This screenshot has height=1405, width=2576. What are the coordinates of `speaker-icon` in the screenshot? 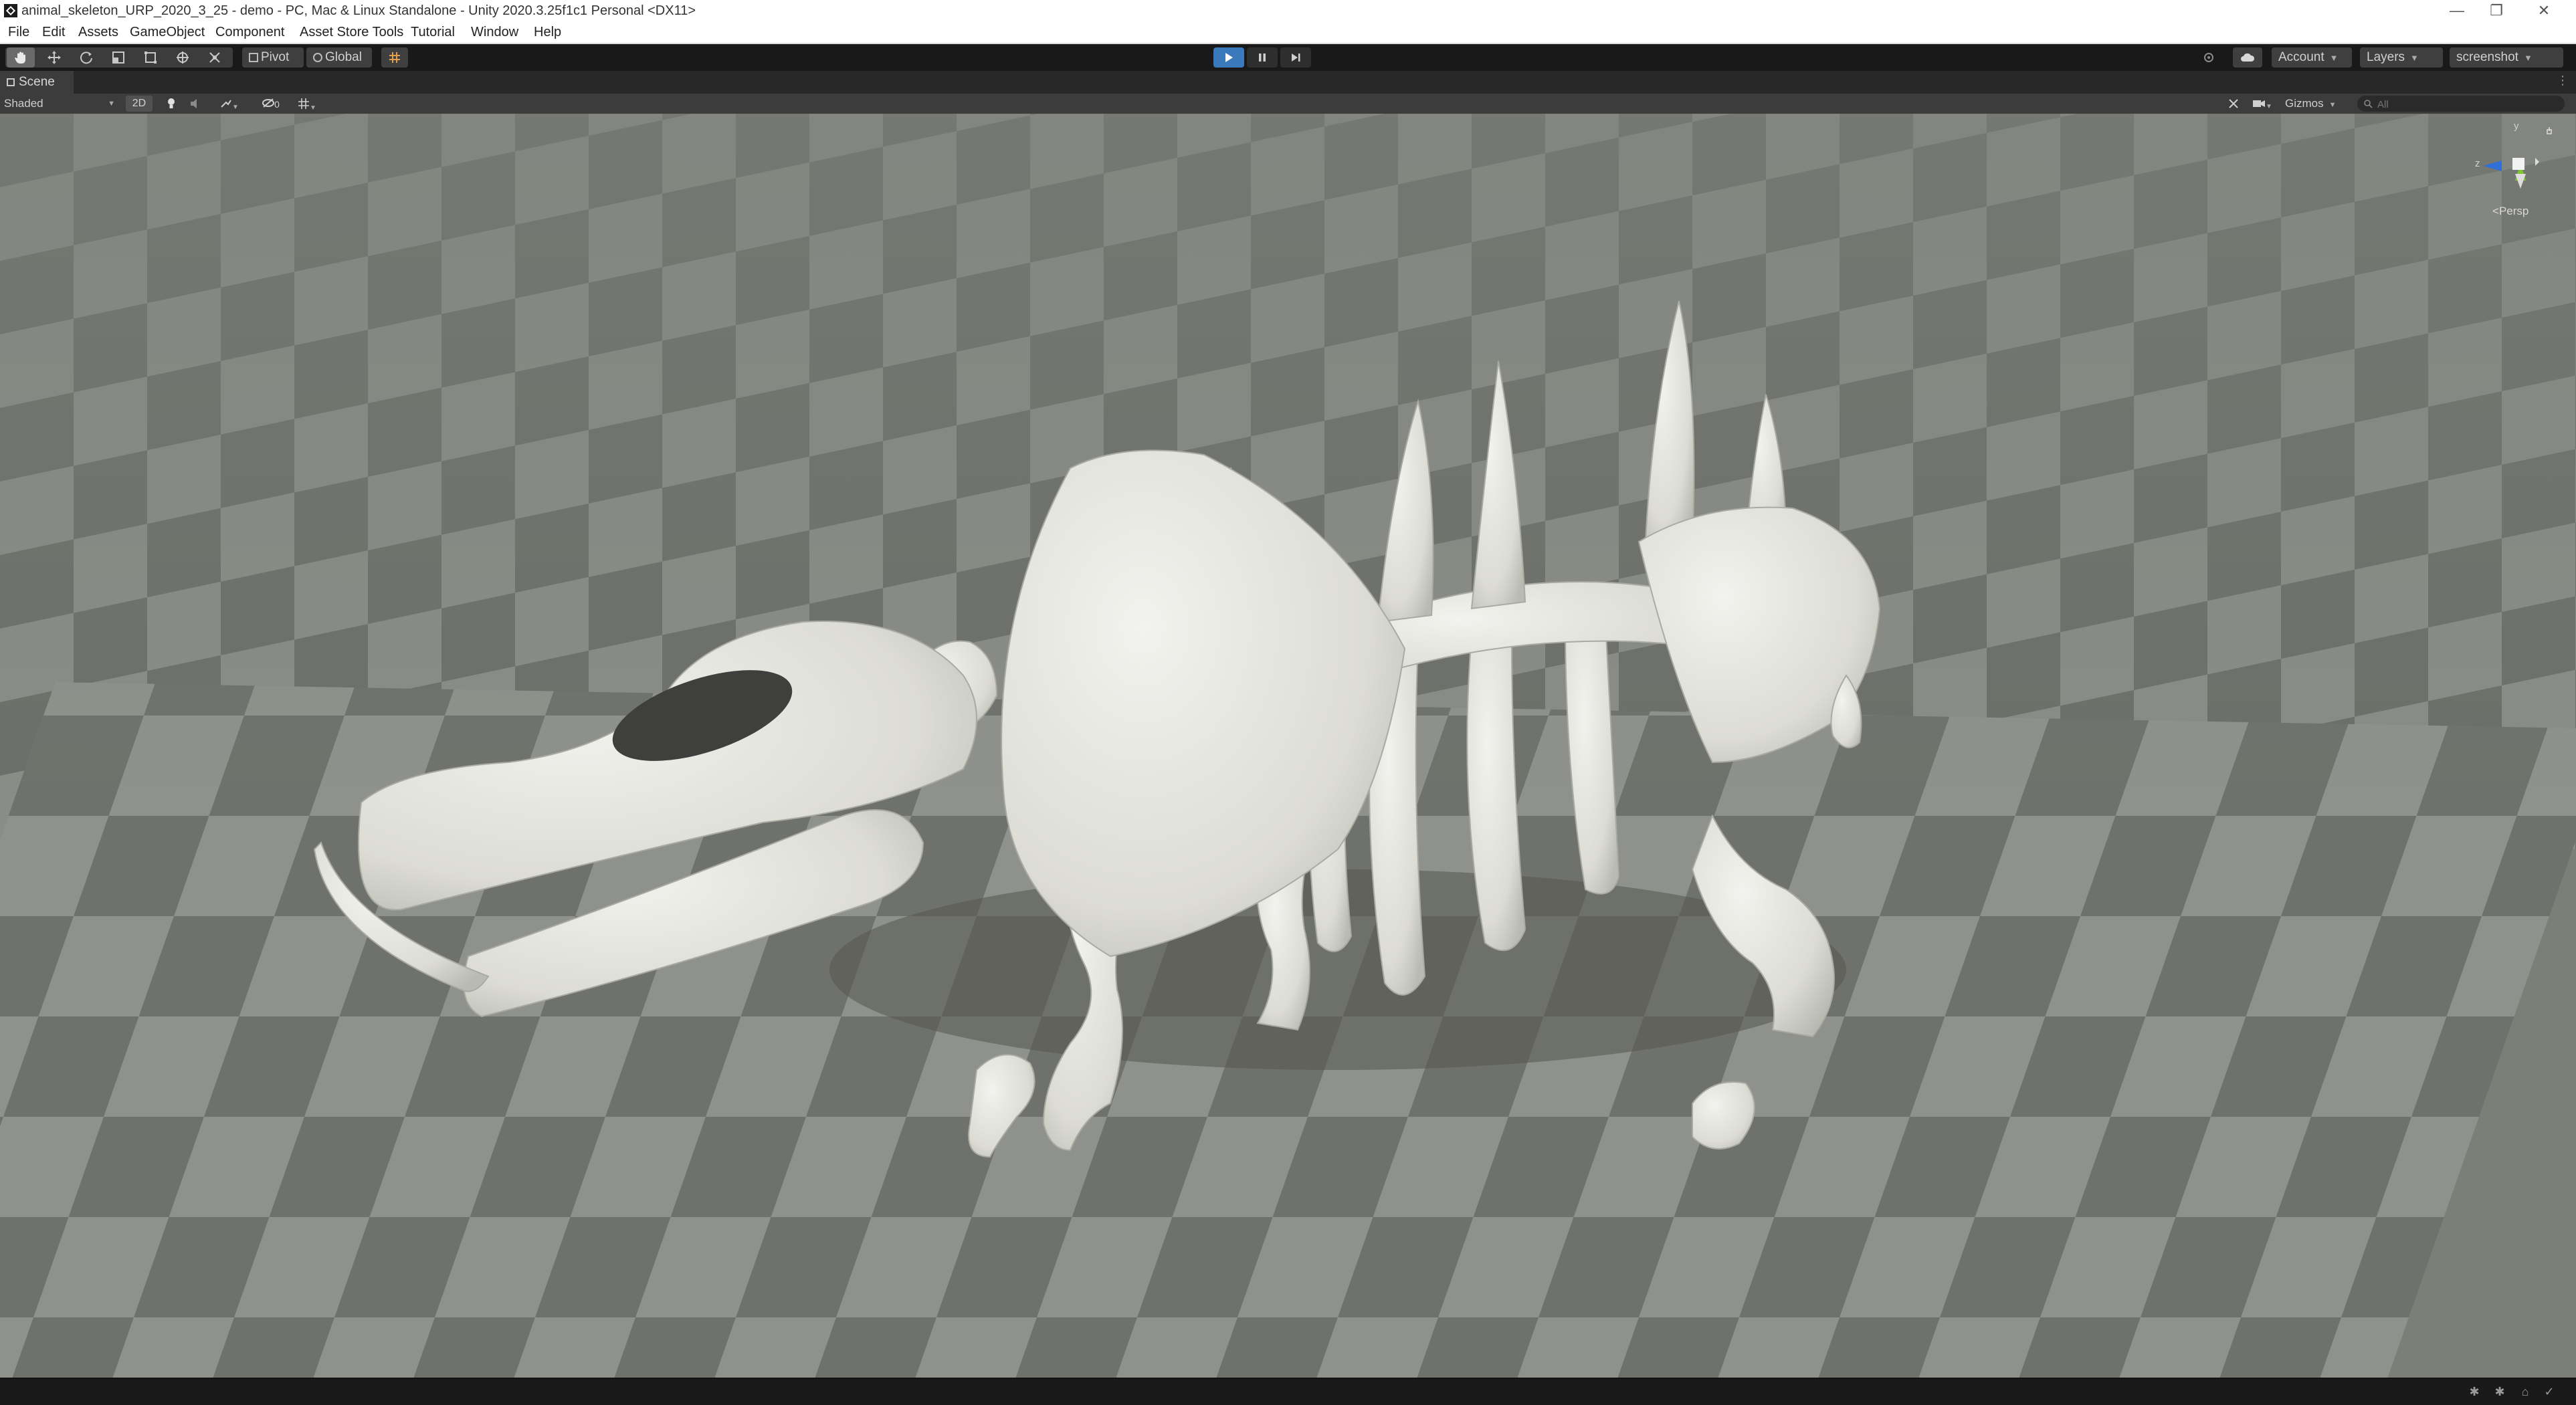 It's located at (194, 103).